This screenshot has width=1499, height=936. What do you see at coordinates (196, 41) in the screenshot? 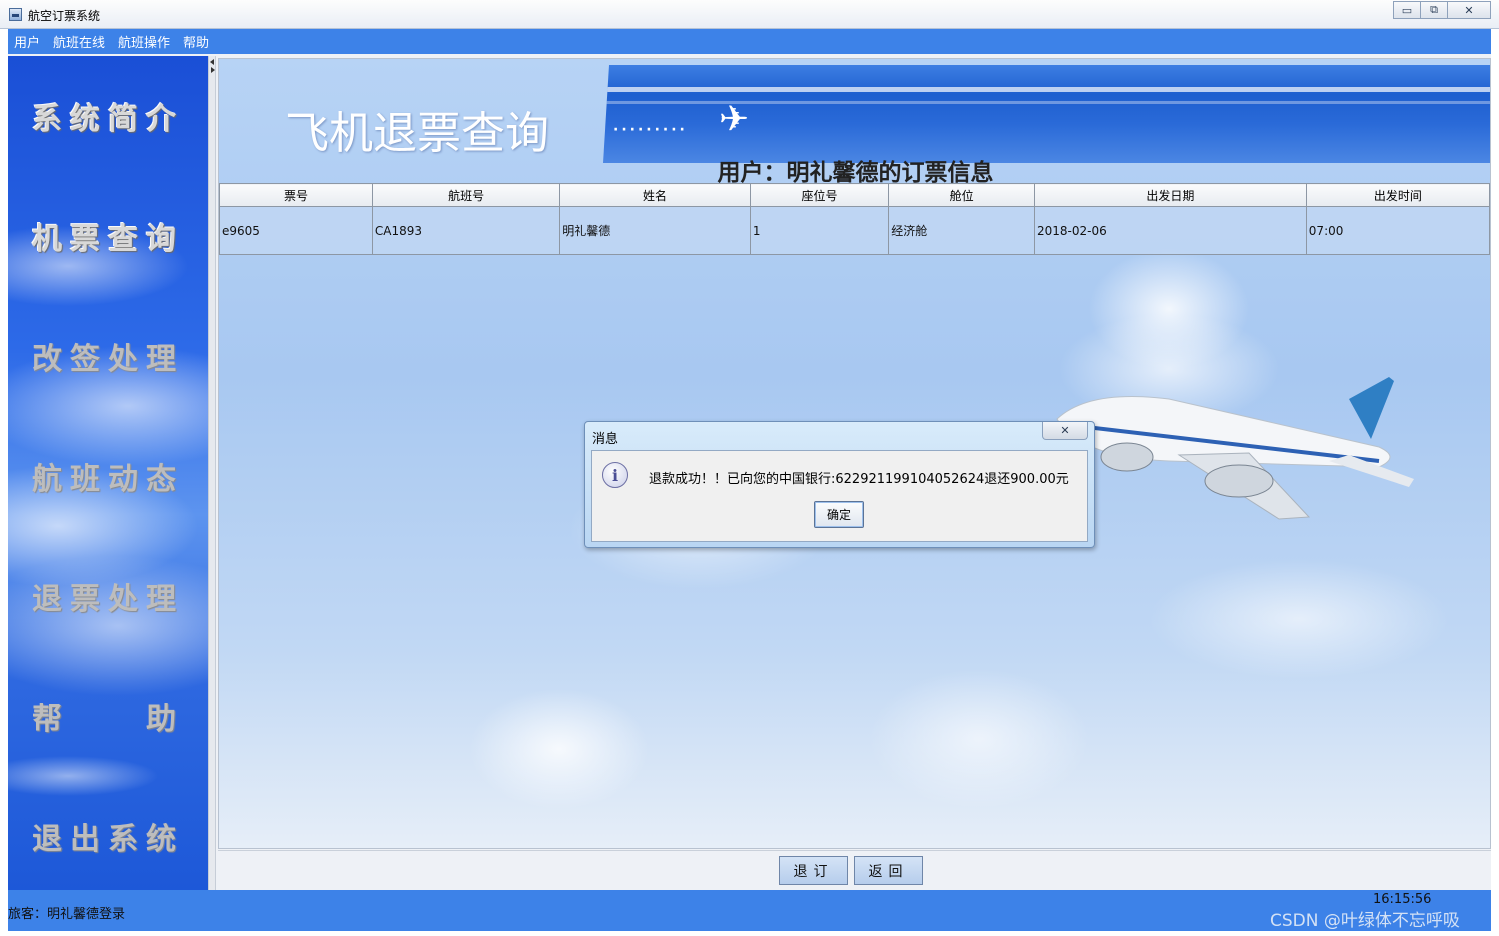
I see `menu-help: 帮助` at bounding box center [196, 41].